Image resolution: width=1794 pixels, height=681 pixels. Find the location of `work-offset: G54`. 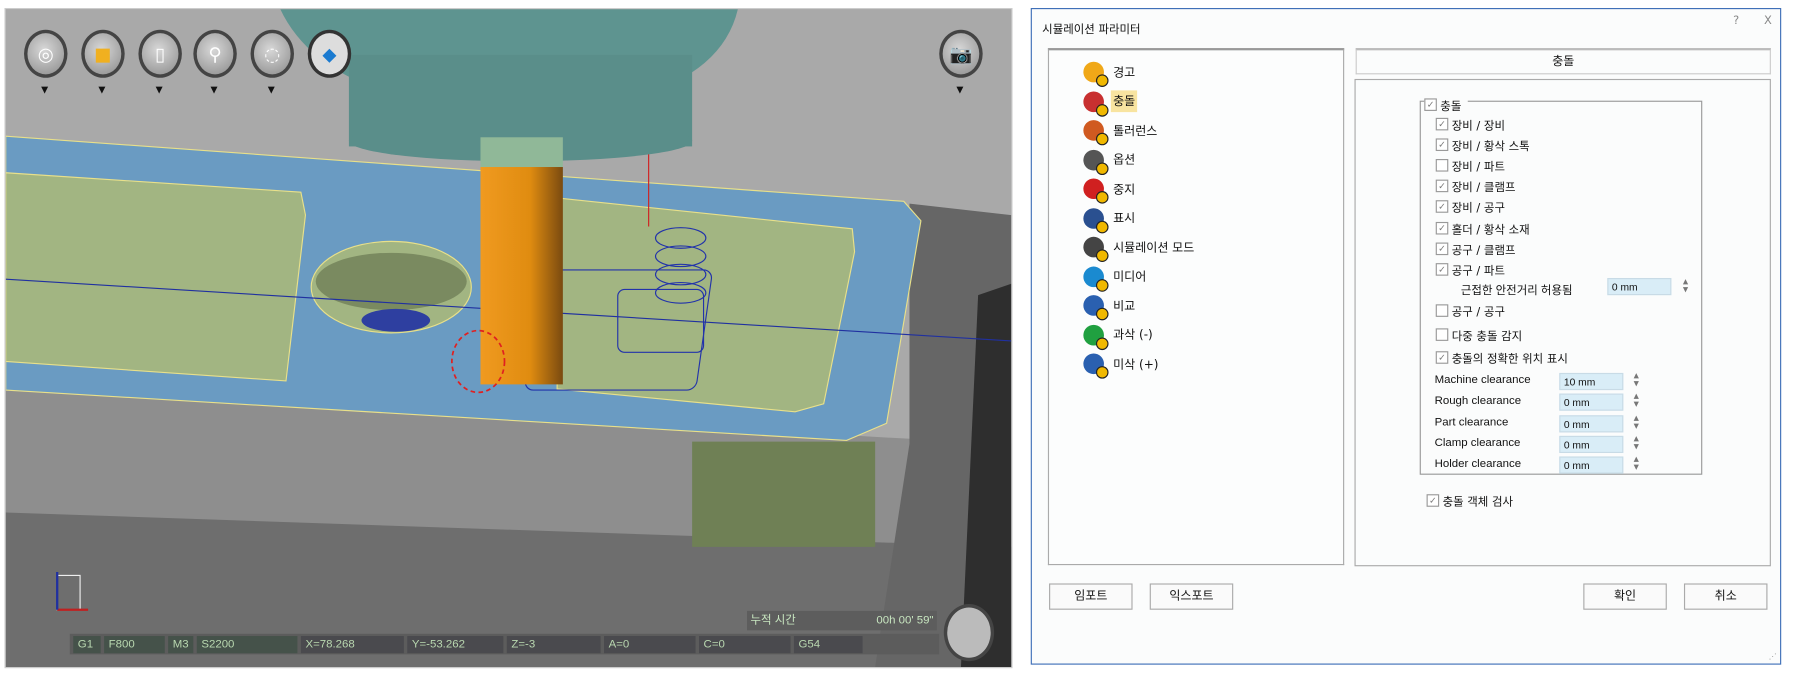

work-offset: G54 is located at coordinates (828, 644).